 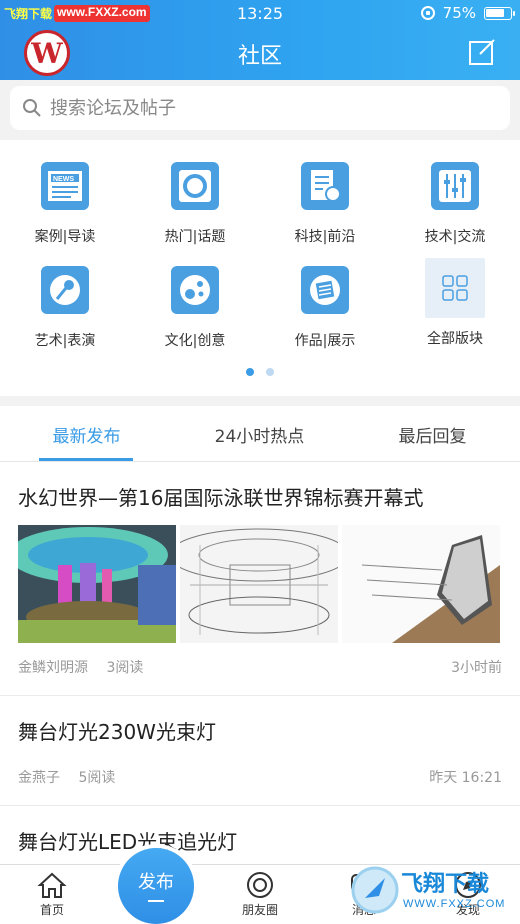 I want to click on category-label: 案例|导读, so click(x=65, y=237).